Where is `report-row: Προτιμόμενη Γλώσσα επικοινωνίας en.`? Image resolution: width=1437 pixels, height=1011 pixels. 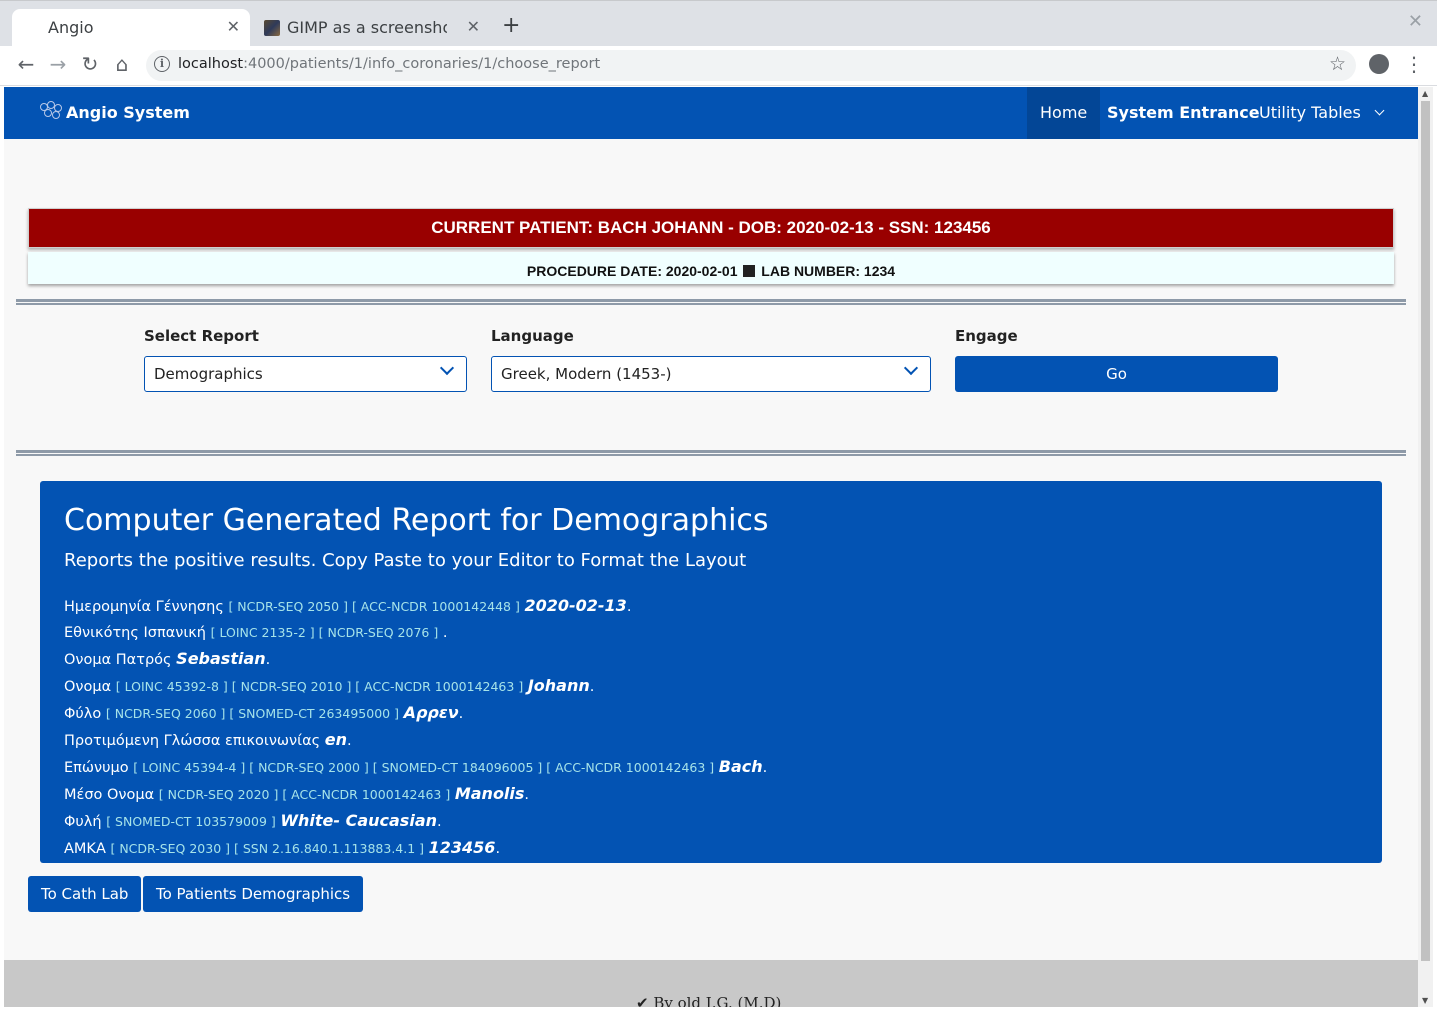 report-row: Προτιμόμενη Γλώσσα επικοινωνίας en. is located at coordinates (711, 740).